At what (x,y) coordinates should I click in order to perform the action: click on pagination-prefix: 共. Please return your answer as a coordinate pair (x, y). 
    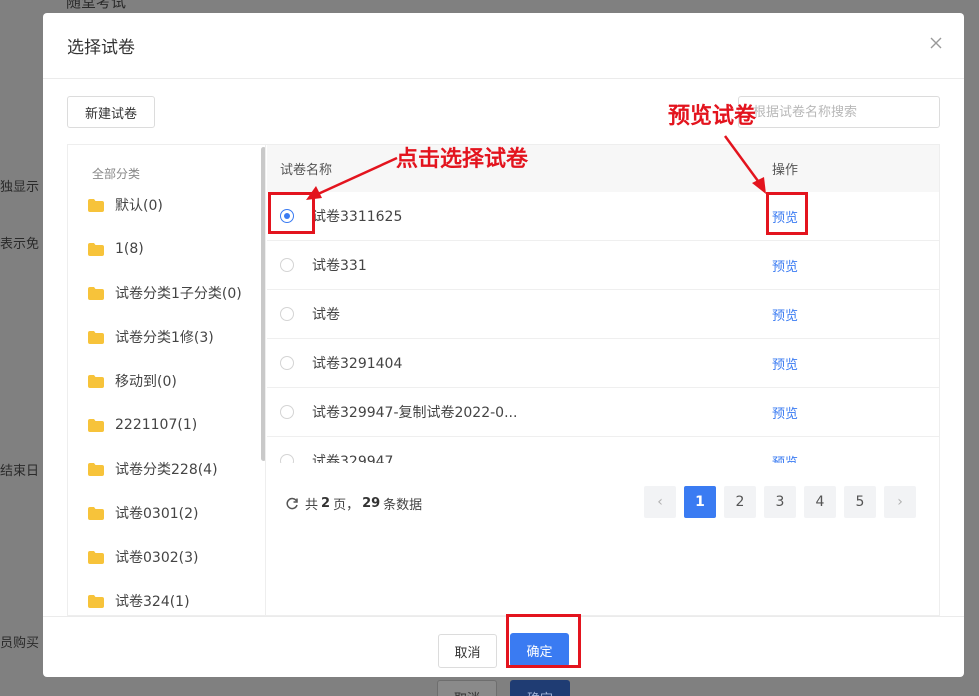
    Looking at the image, I should click on (312, 505).